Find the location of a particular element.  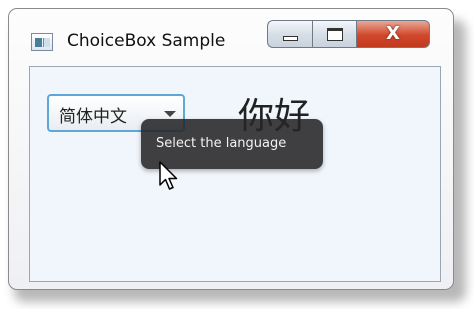

tooltip-text: Select the language is located at coordinates (221, 143).